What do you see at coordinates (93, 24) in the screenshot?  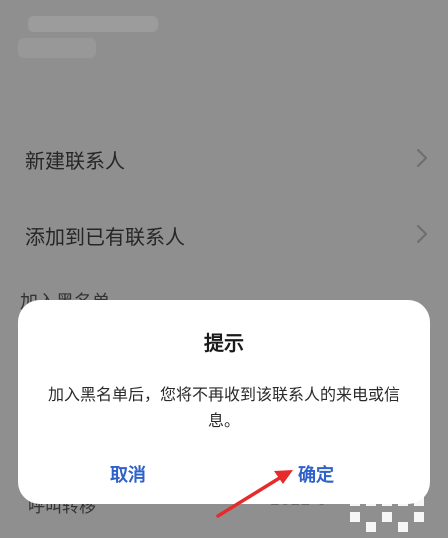 I see `blurred-name` at bounding box center [93, 24].